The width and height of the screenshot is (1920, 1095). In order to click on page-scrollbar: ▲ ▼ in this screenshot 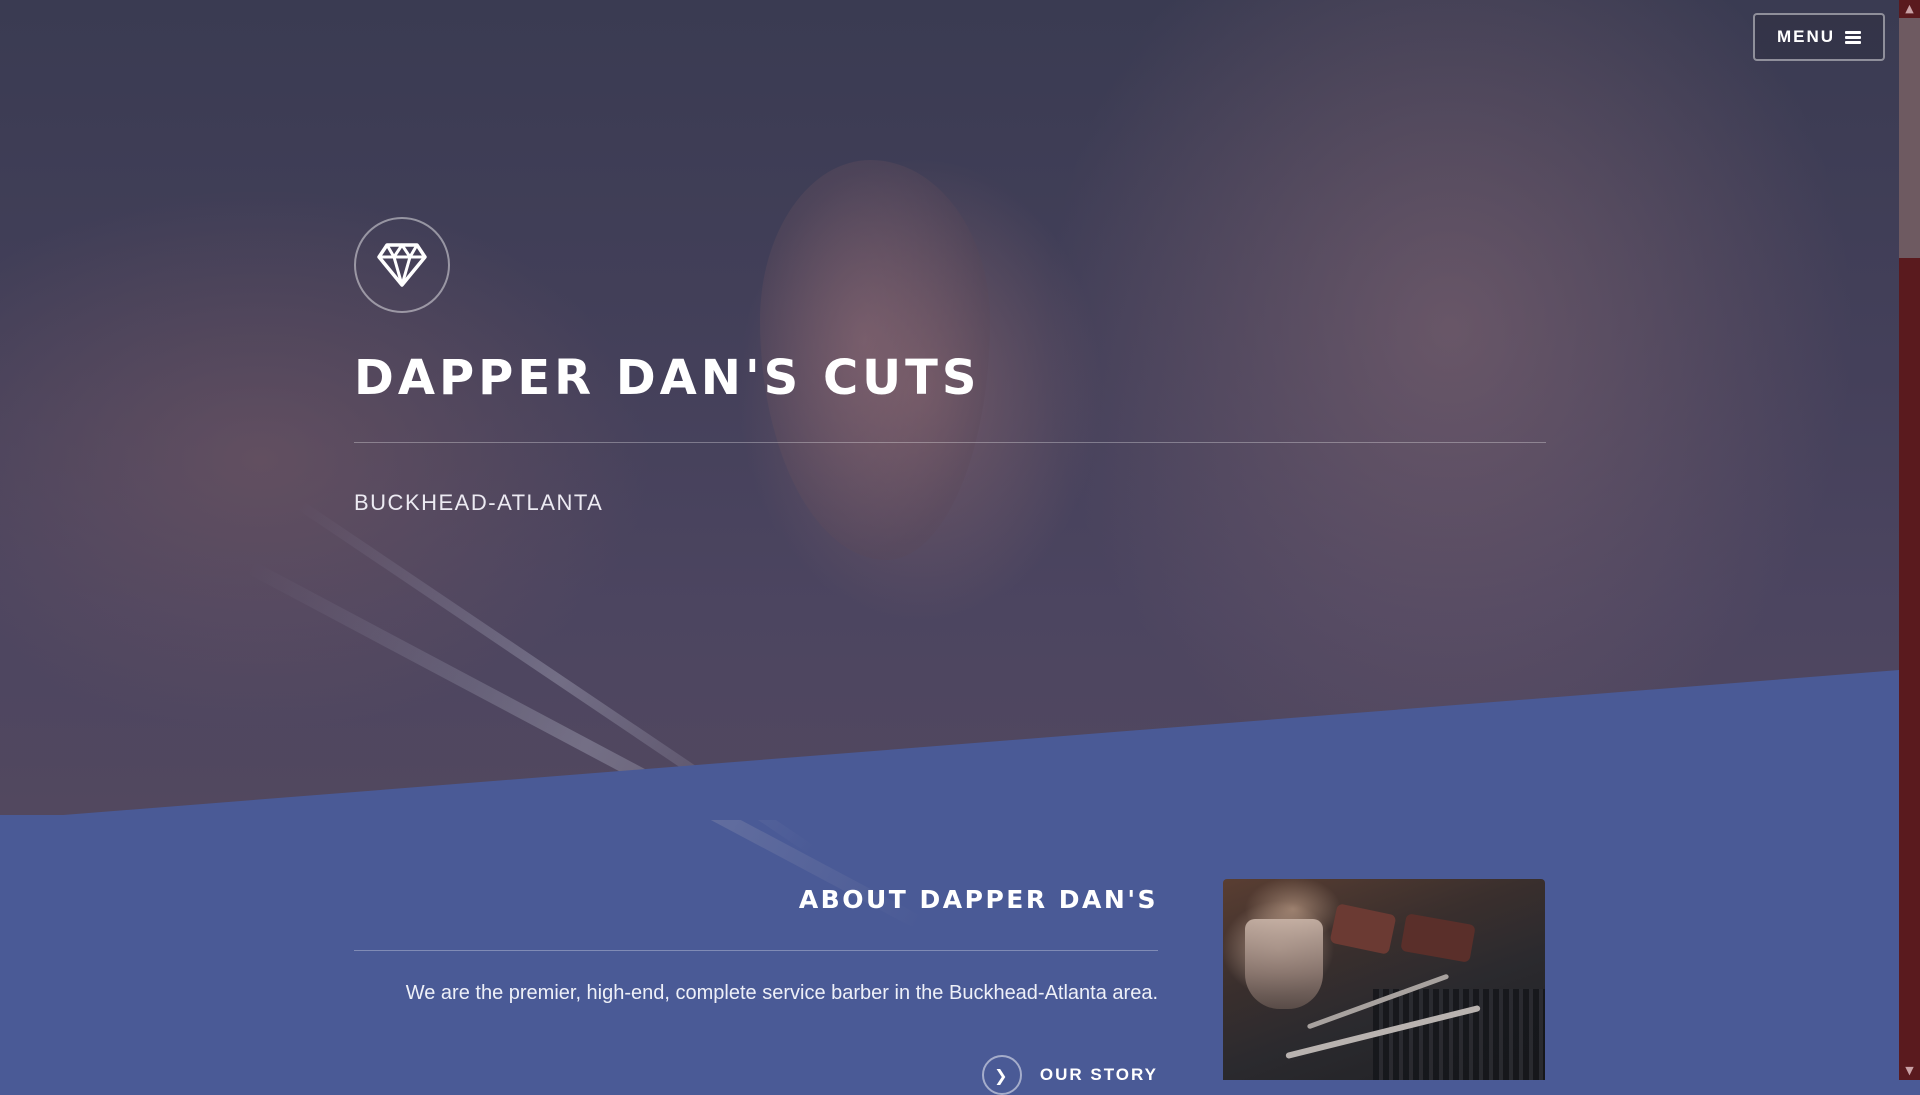, I will do `click(1909, 540)`.